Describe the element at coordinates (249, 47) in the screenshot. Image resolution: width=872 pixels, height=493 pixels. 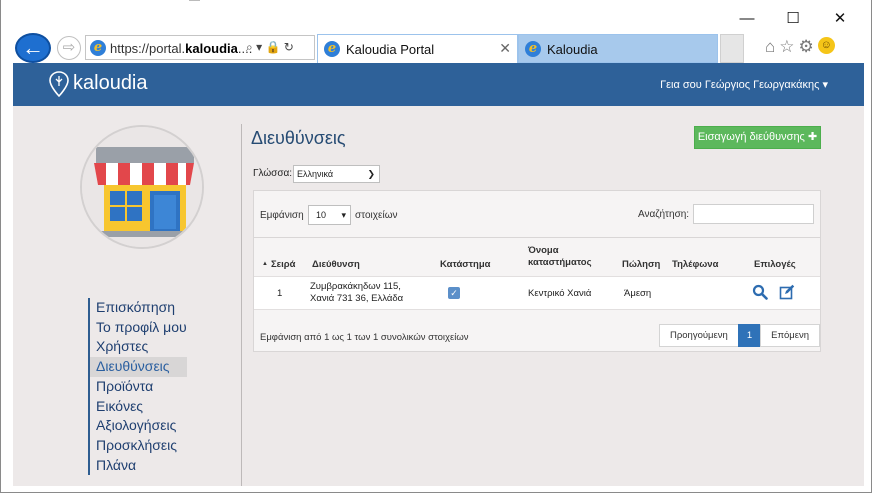
I see `search-icon: ⌕` at that location.